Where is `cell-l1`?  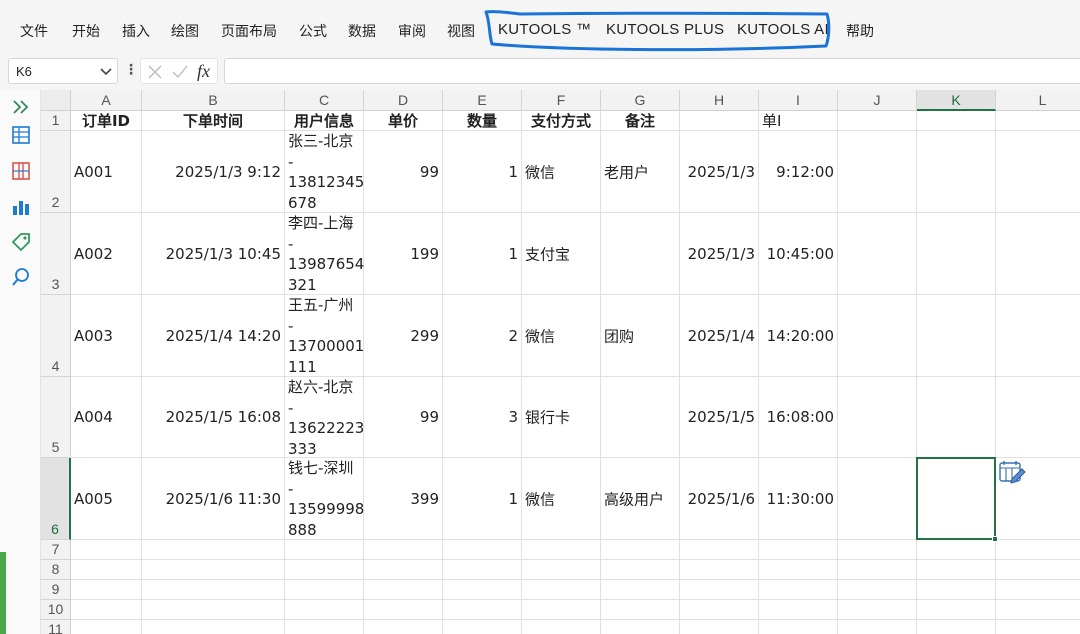 cell-l1 is located at coordinates (1038, 121).